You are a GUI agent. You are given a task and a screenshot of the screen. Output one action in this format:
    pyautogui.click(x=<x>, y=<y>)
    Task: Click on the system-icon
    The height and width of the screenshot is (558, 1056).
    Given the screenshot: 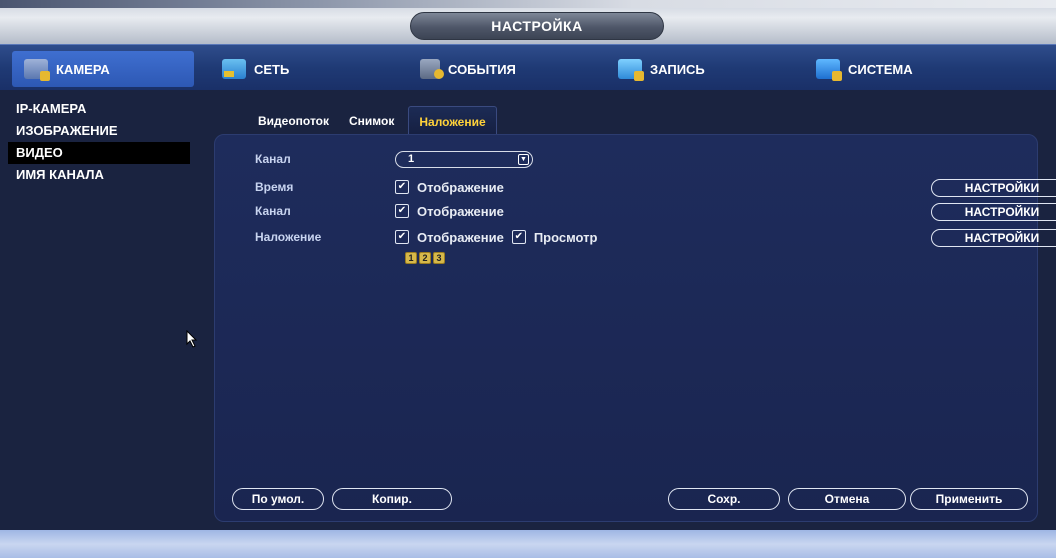 What is the action you would take?
    pyautogui.click(x=829, y=70)
    